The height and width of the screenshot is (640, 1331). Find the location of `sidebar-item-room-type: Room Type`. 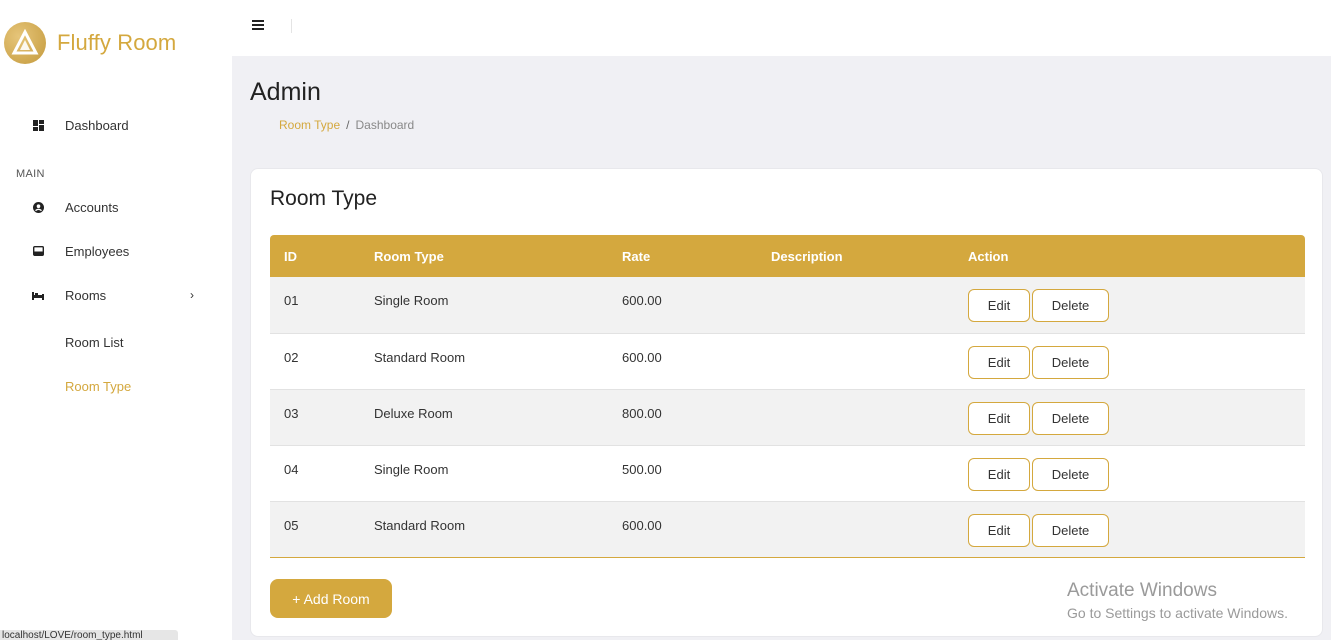

sidebar-item-room-type: Room Type is located at coordinates (98, 386).